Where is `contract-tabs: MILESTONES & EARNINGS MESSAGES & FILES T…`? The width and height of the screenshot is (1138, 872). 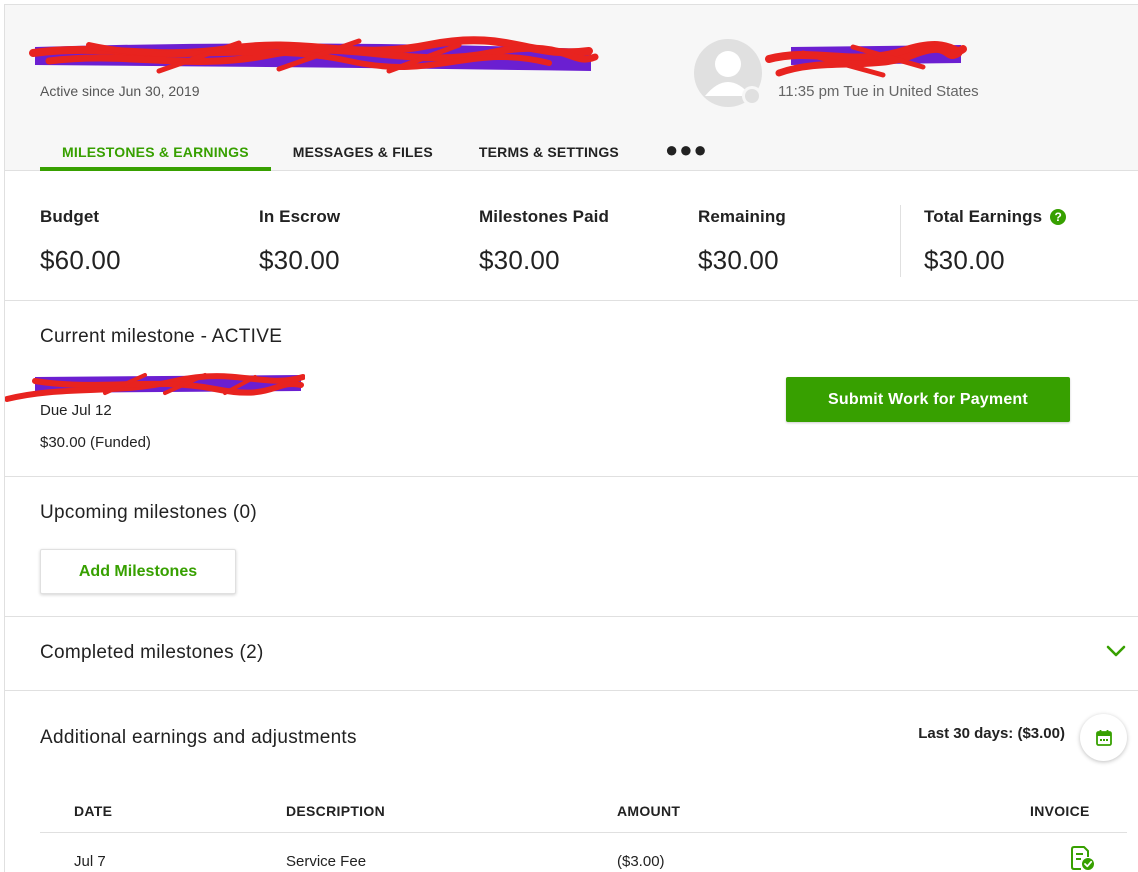
contract-tabs: MILESTONES & EARNINGS MESSAGES & FILES T… is located at coordinates (397, 153).